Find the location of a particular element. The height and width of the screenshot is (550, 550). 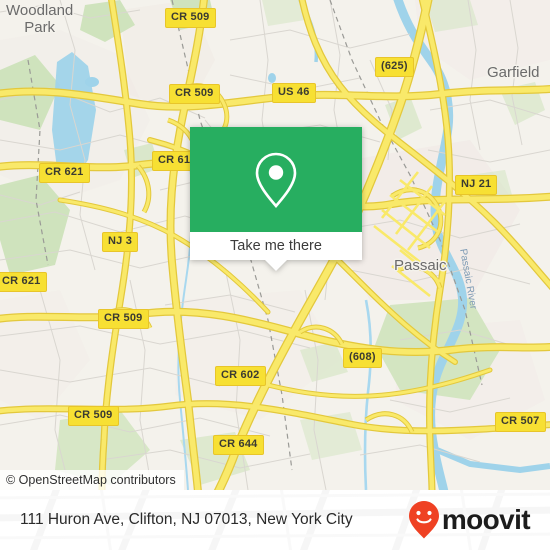

road-shield: CR 507 is located at coordinates (520, 422).